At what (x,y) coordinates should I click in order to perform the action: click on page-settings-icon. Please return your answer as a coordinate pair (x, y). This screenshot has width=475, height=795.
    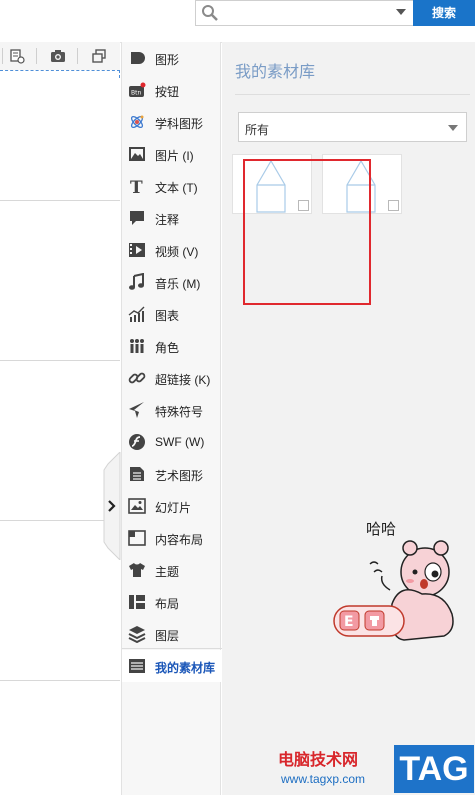
    Looking at the image, I should click on (17, 56).